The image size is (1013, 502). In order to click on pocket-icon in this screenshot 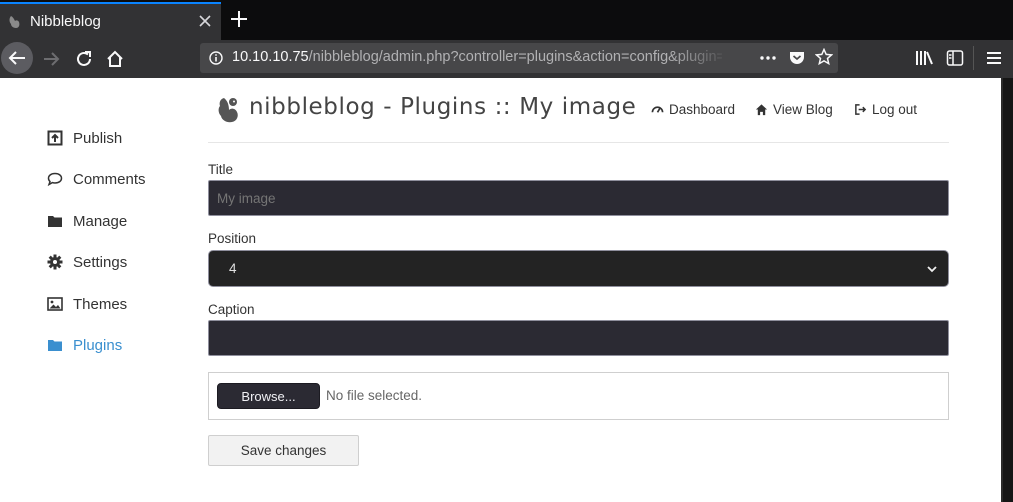, I will do `click(797, 58)`.